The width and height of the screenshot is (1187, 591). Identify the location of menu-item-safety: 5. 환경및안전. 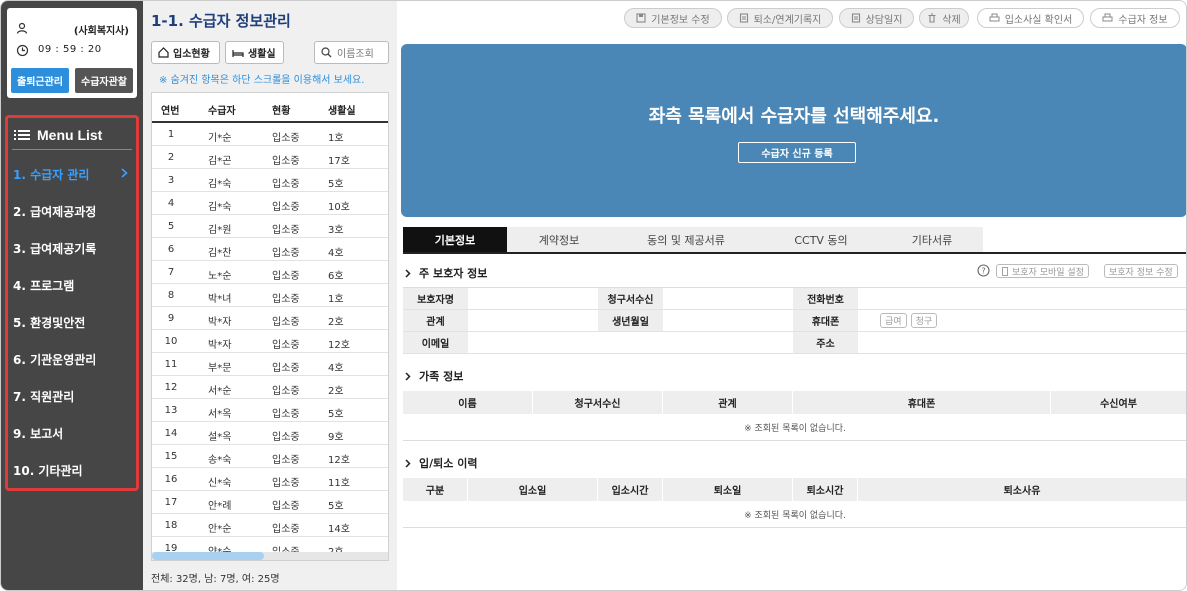
(72, 322).